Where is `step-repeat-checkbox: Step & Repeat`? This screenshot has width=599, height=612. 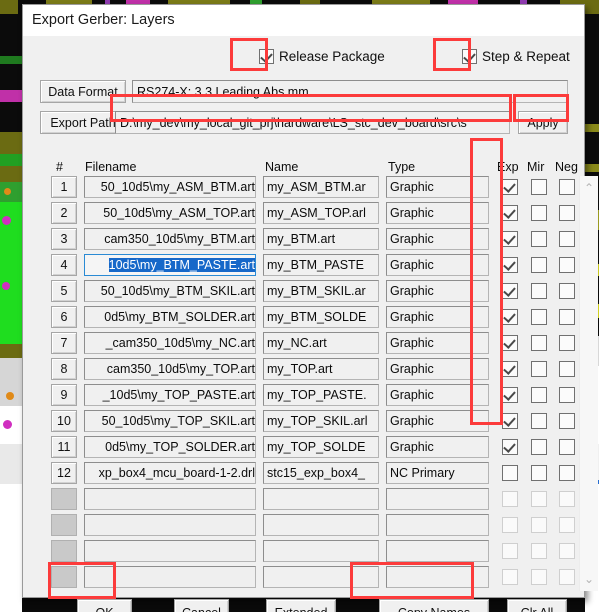 step-repeat-checkbox: Step & Repeat is located at coordinates (516, 56).